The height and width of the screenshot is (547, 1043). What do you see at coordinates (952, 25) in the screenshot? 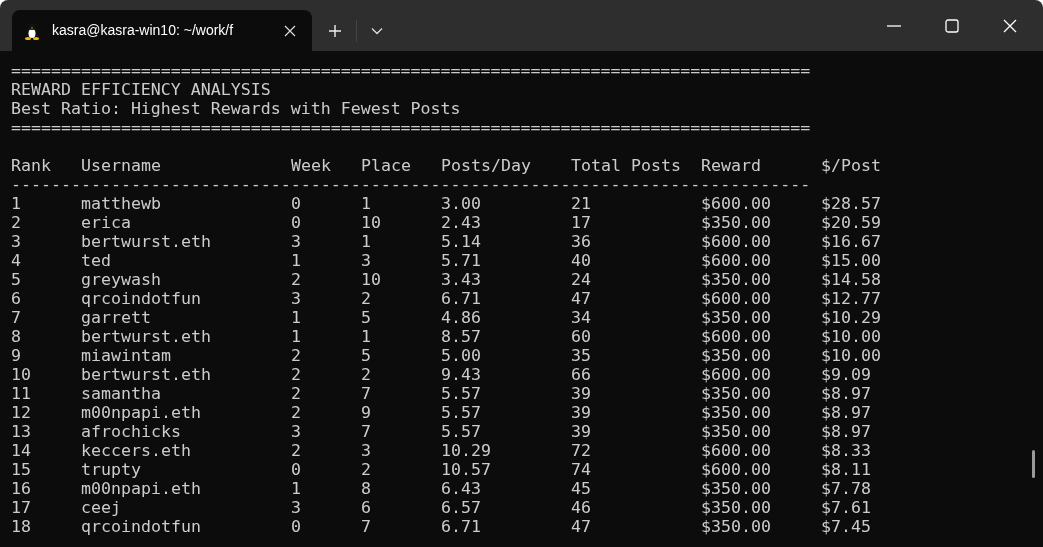
I see `maximize-icon` at bounding box center [952, 25].